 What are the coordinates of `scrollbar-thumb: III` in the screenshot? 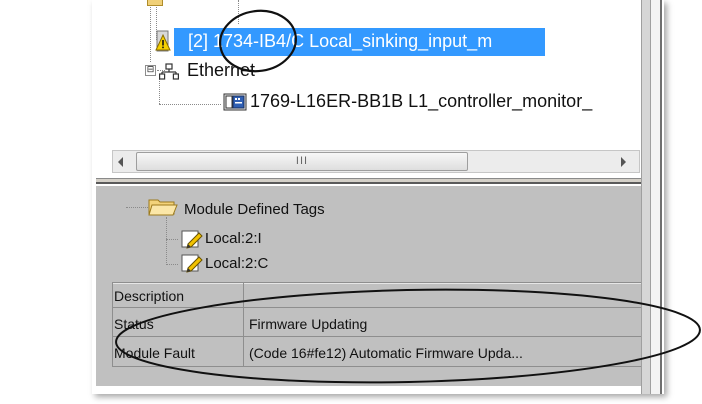 It's located at (302, 161).